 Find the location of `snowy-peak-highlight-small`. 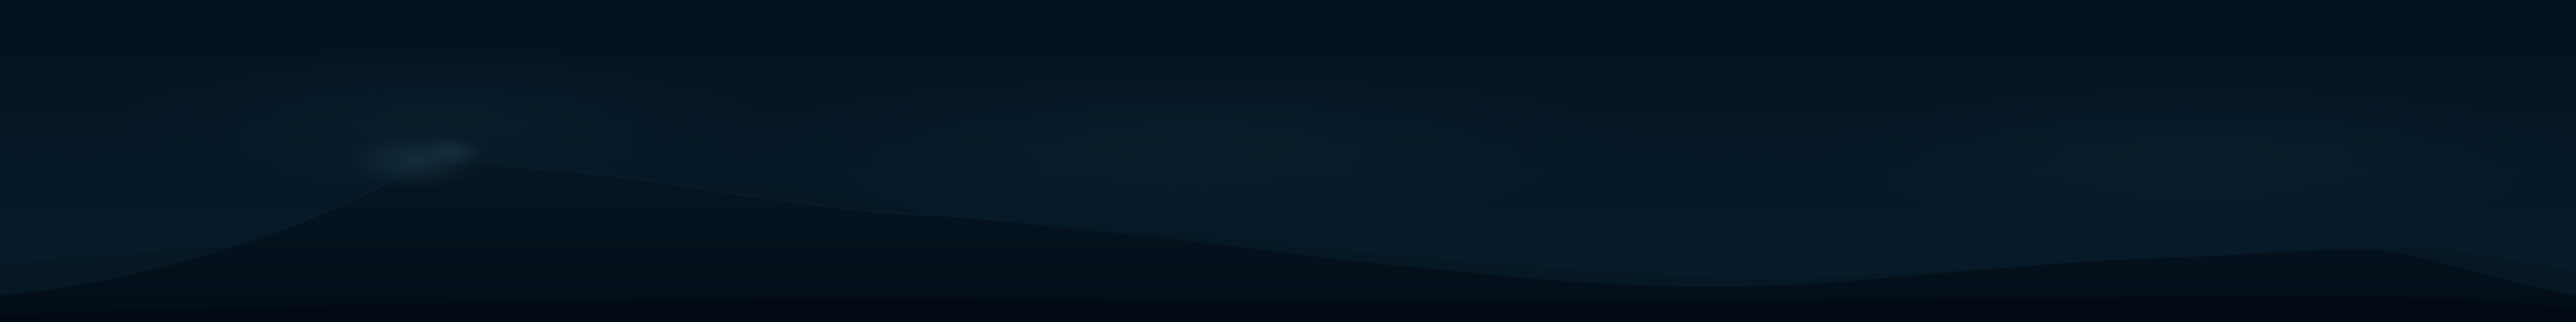

snowy-peak-highlight-small is located at coordinates (452, 151).